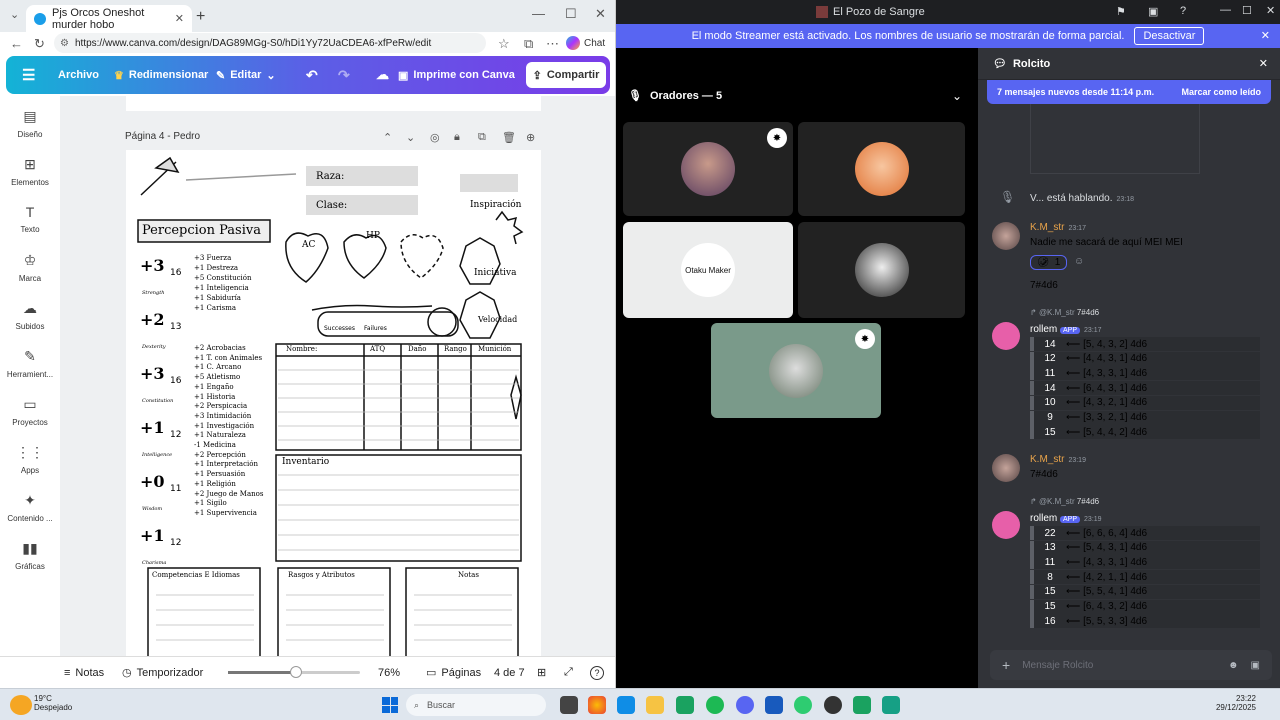 The width and height of the screenshot is (1280, 720). I want to click on close-tab-icon: ✕, so click(179, 18).